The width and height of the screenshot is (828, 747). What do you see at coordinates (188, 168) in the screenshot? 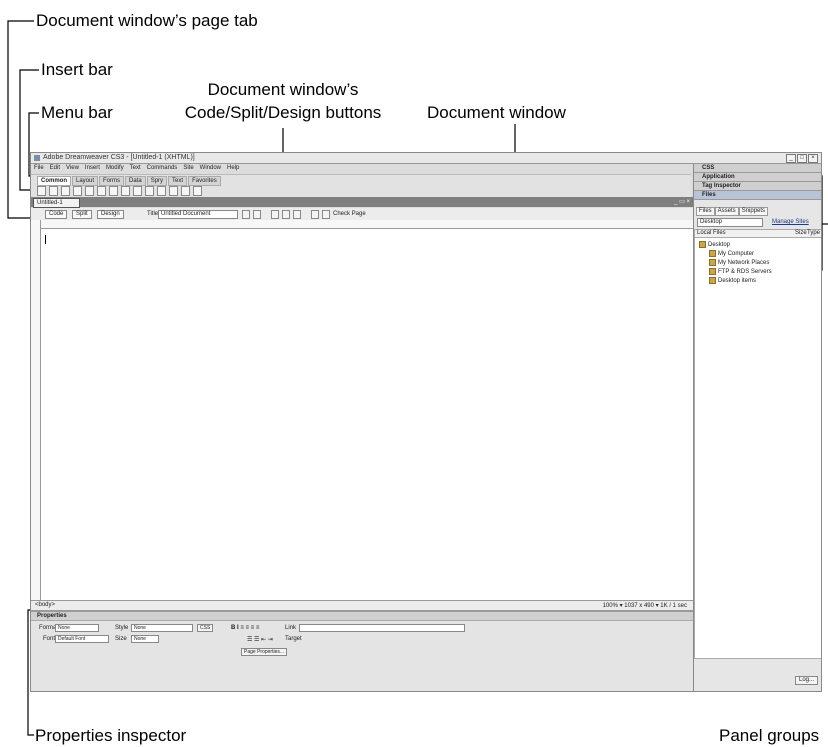
I see `menu-site: Site` at bounding box center [188, 168].